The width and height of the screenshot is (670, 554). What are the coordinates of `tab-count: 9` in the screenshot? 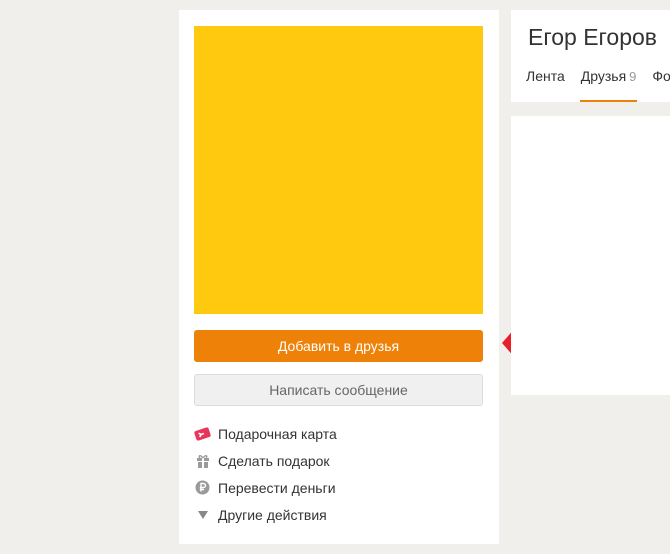 It's located at (633, 76).